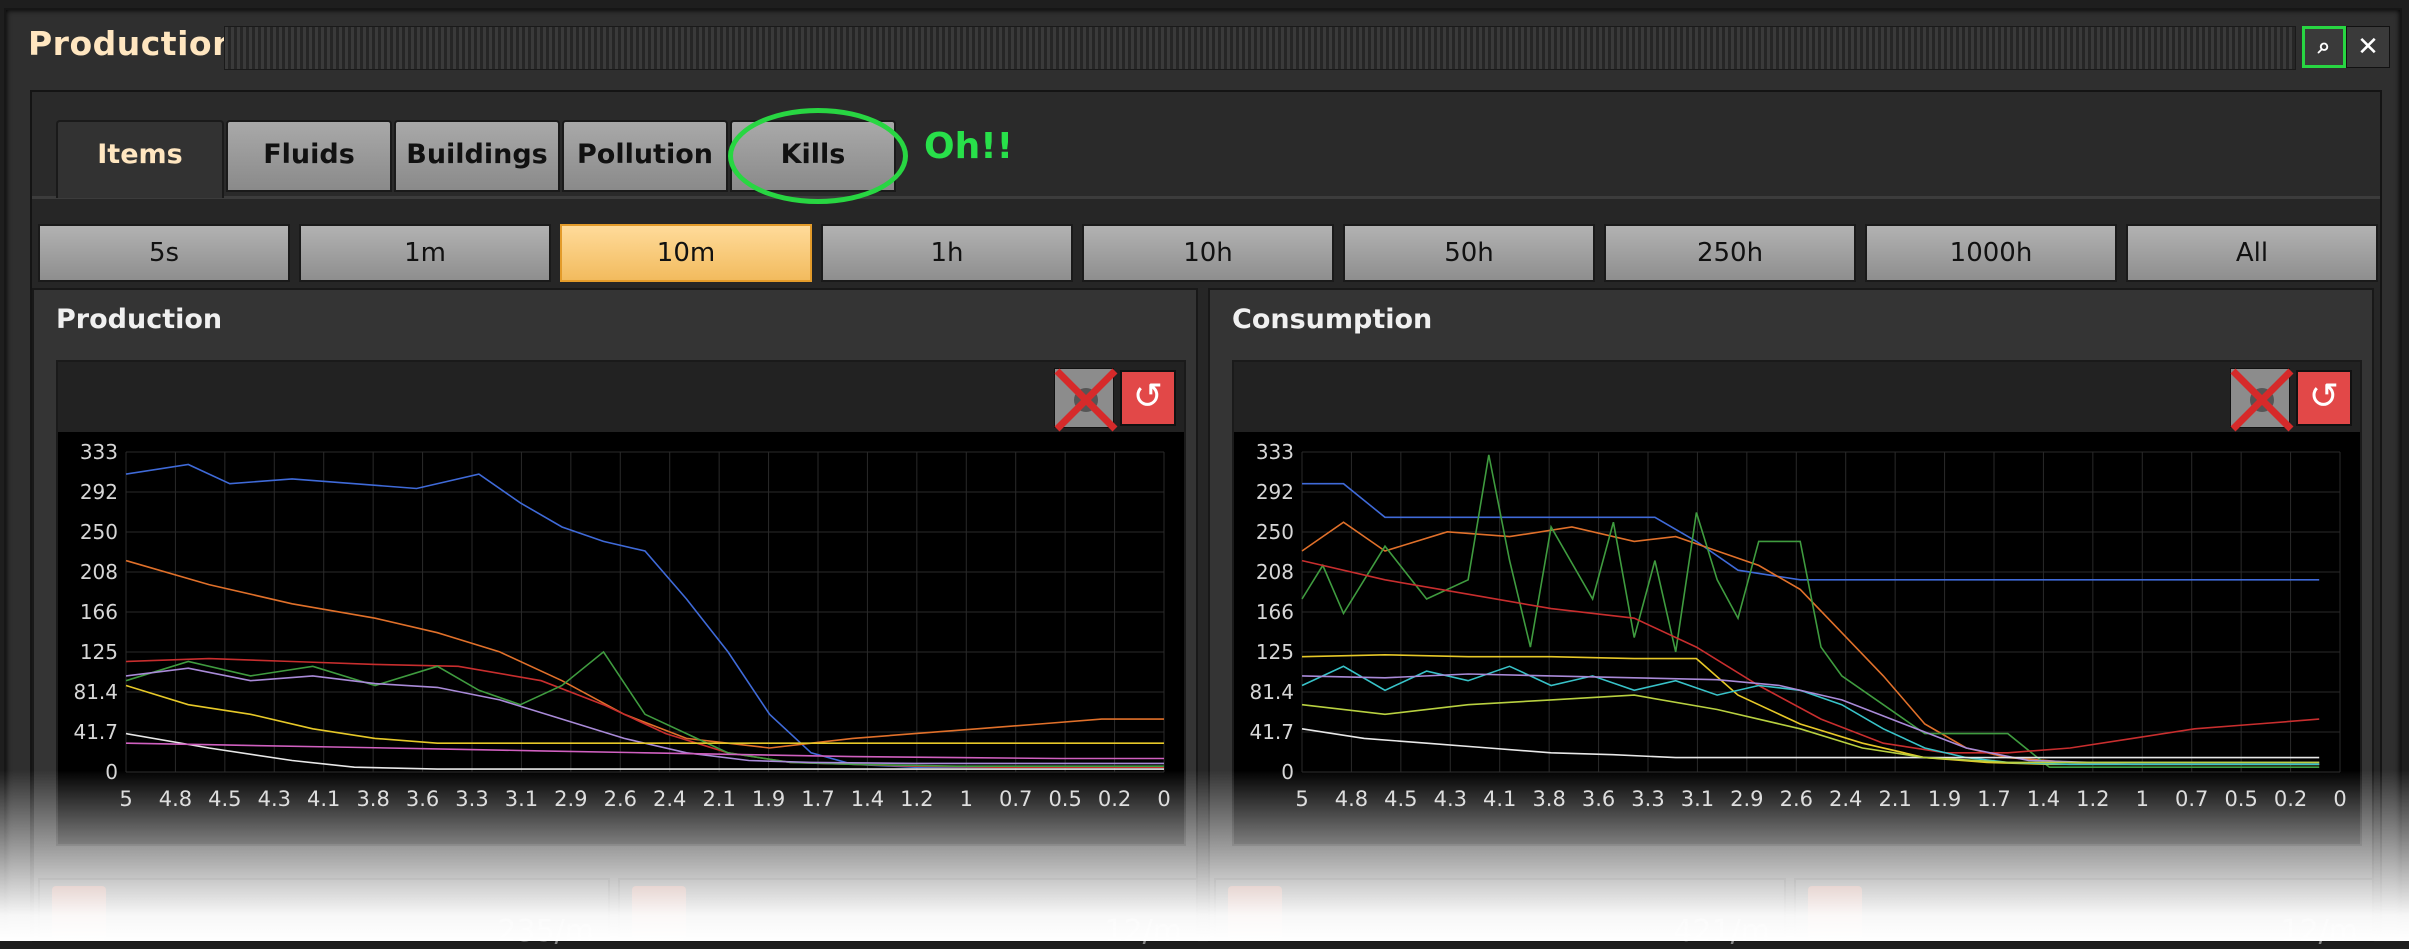  What do you see at coordinates (471, 799) in the screenshot?
I see `x-tick-label: 3.3` at bounding box center [471, 799].